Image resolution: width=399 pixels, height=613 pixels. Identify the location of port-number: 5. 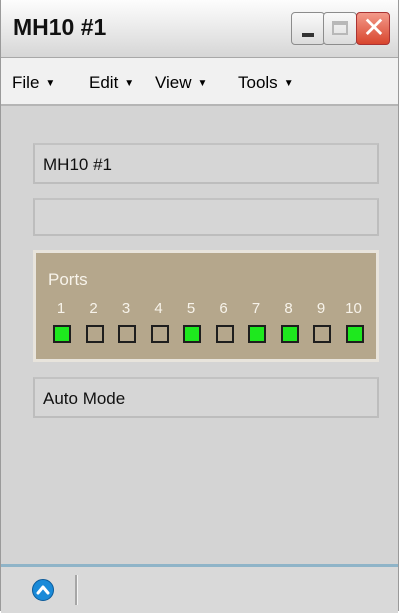
(191, 308).